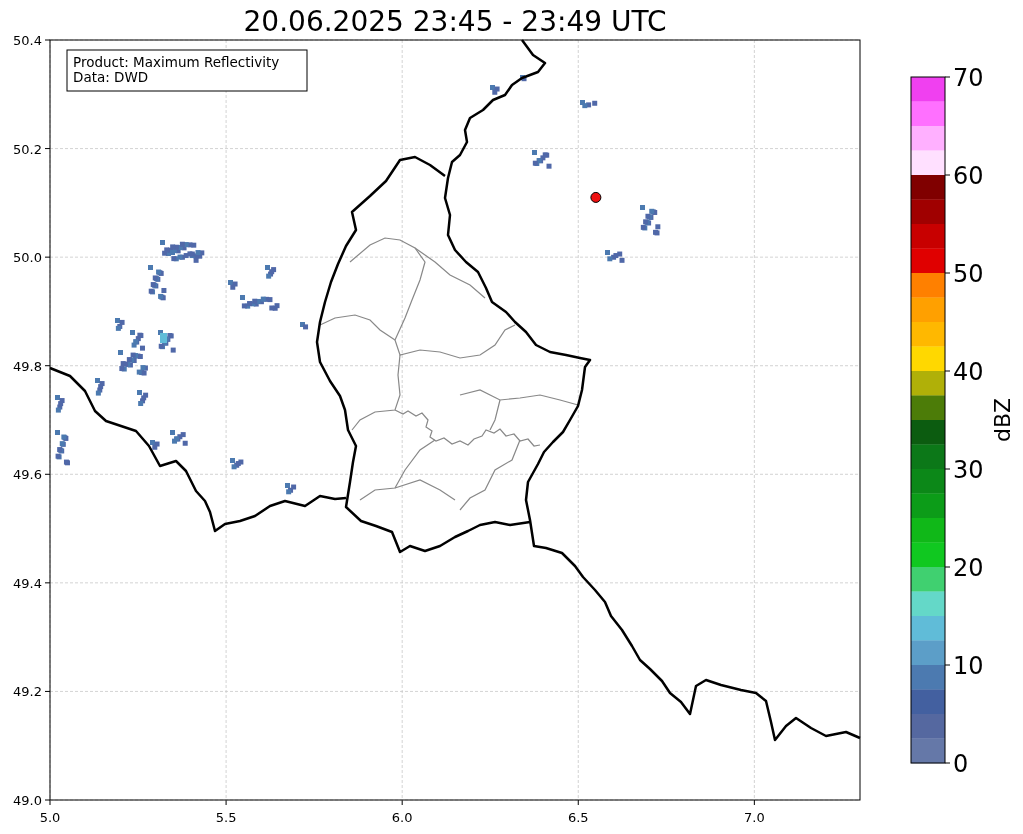  What do you see at coordinates (27, 583) in the screenshot?
I see `y-tick-label: 49.4` at bounding box center [27, 583].